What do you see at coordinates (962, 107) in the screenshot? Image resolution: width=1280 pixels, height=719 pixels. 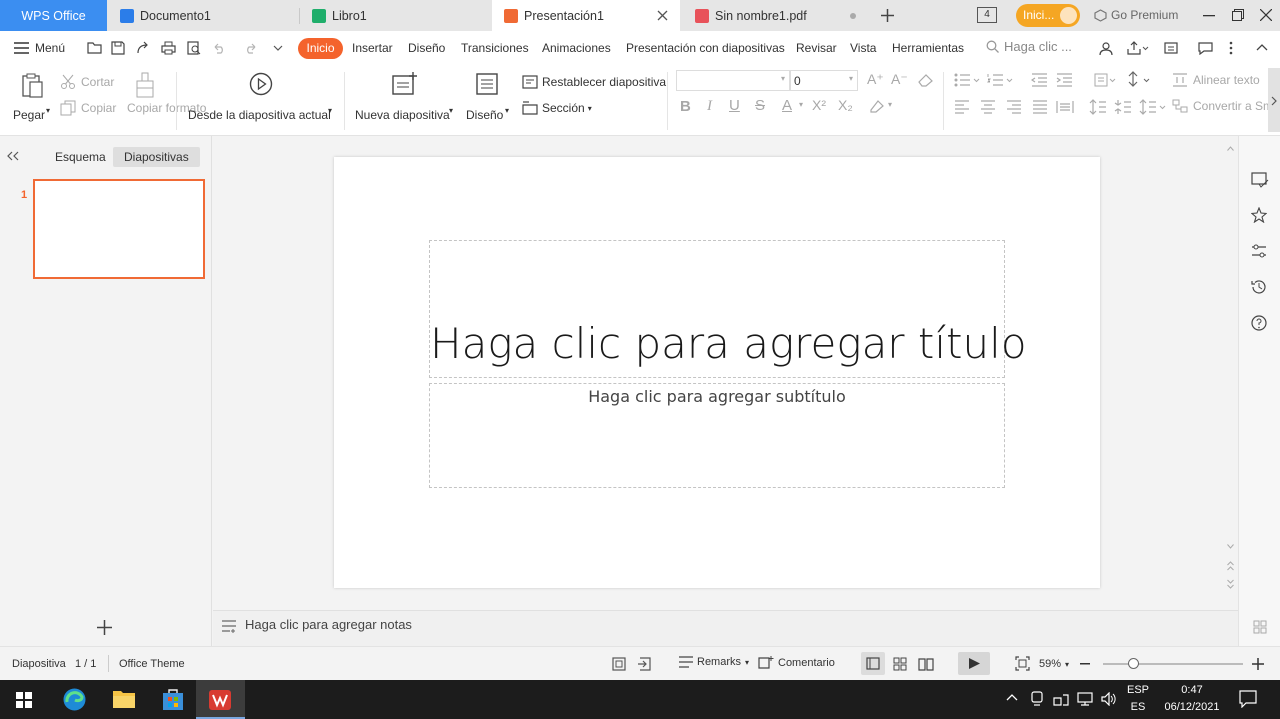 I see `align-left-icon` at bounding box center [962, 107].